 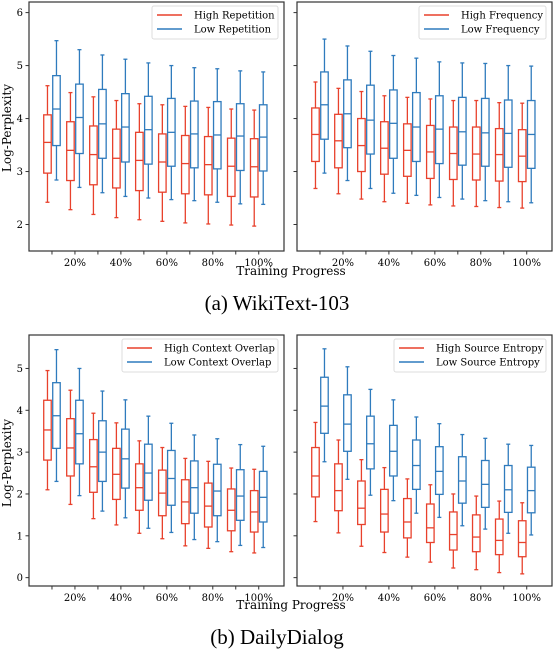 I want to click on y-tick-label: 1, so click(x=20, y=536).